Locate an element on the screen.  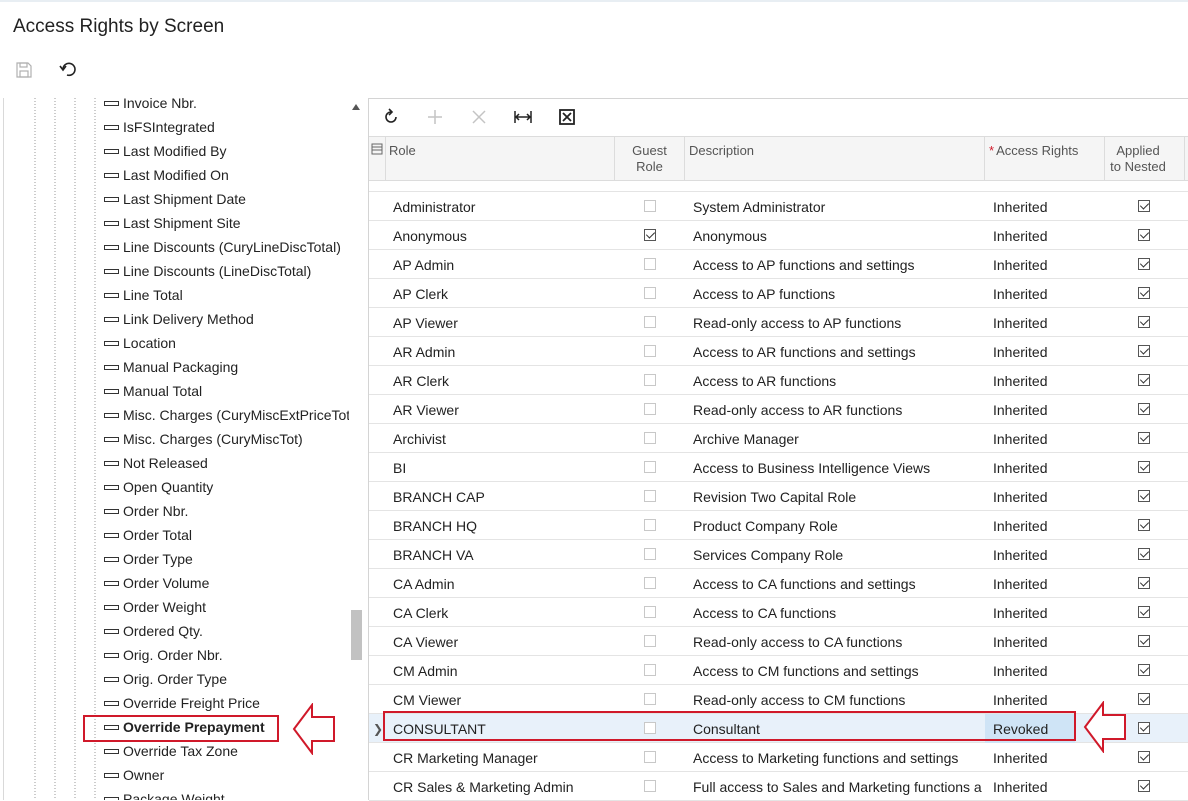
tree-item: Link Delivery Method is located at coordinates (179, 319).